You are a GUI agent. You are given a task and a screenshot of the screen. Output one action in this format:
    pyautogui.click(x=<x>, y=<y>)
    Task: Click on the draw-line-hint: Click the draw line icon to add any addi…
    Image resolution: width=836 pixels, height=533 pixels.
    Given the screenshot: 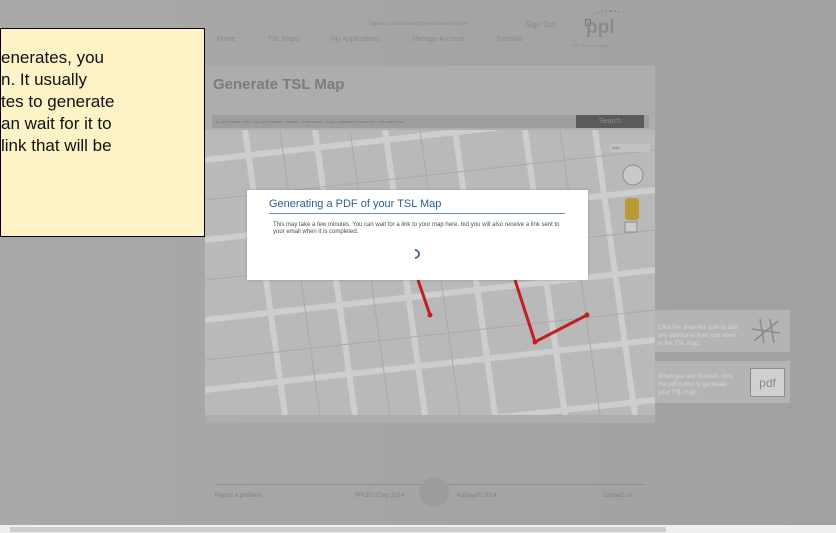 What is the action you would take?
    pyautogui.click(x=722, y=331)
    